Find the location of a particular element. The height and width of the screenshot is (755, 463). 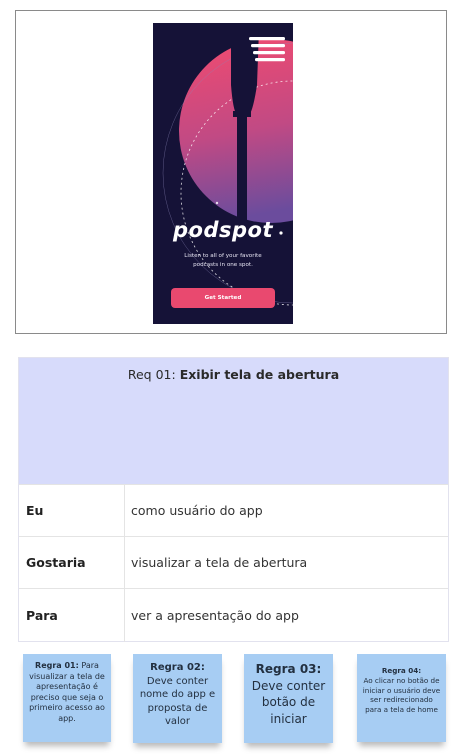

note-text: Deve conter botão de iniciar is located at coordinates (288, 702).